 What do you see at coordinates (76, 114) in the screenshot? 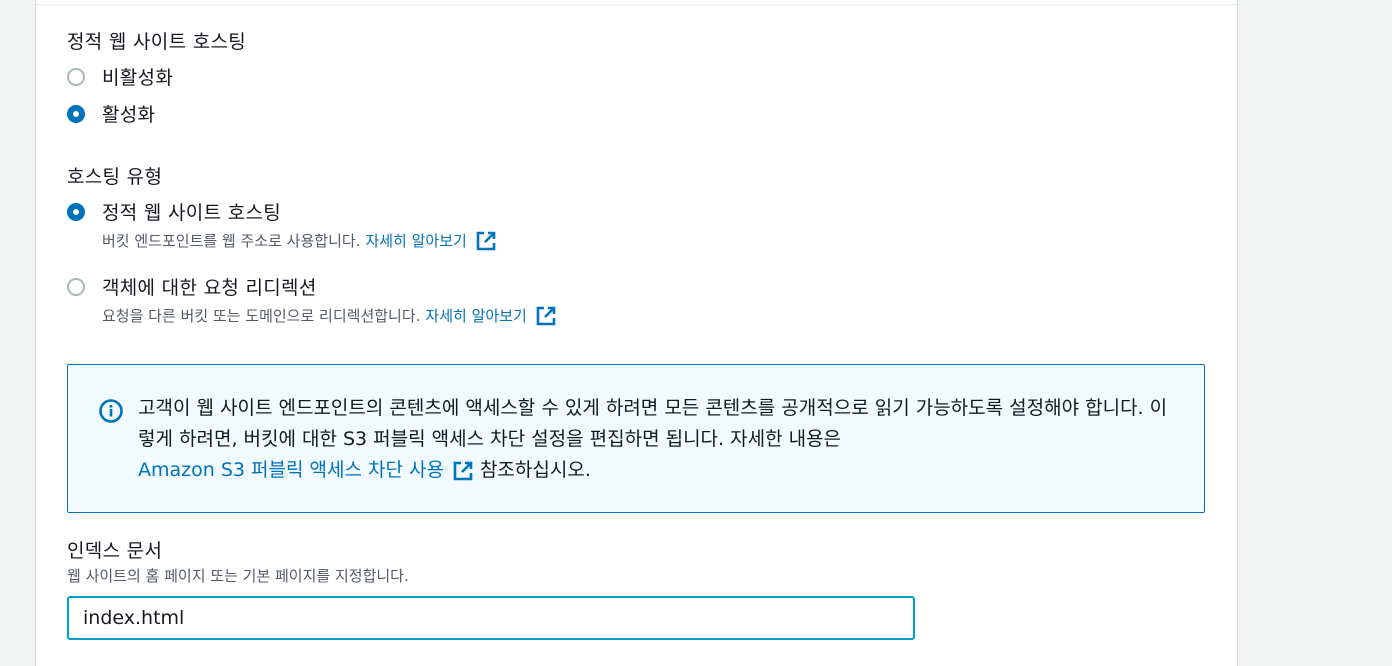
I see `radio-enable` at bounding box center [76, 114].